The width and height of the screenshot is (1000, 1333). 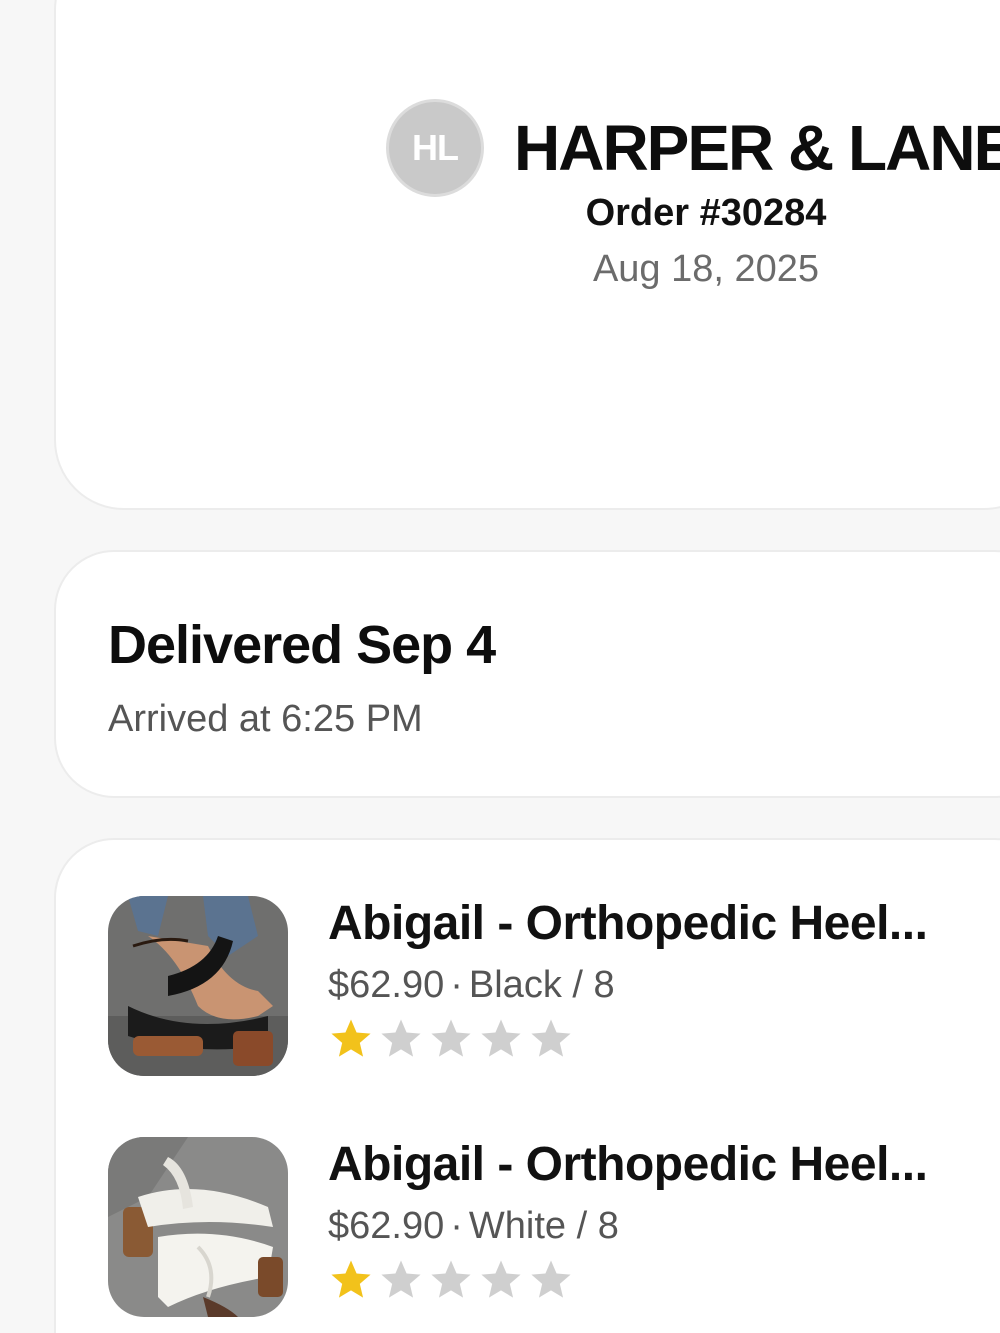 I want to click on brand-row: HL HARPER & LANE, so click(x=693, y=148).